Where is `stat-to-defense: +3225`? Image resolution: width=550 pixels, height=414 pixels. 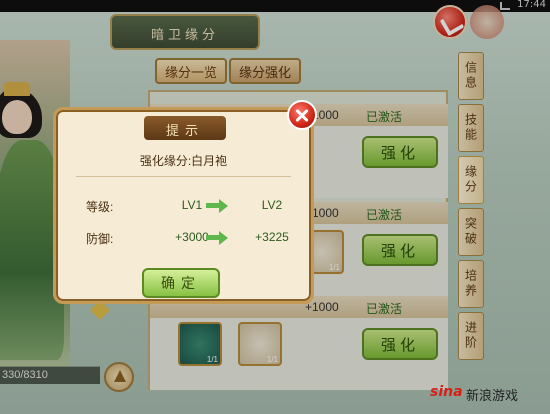 stat-to-defense: +3225 is located at coordinates (272, 237).